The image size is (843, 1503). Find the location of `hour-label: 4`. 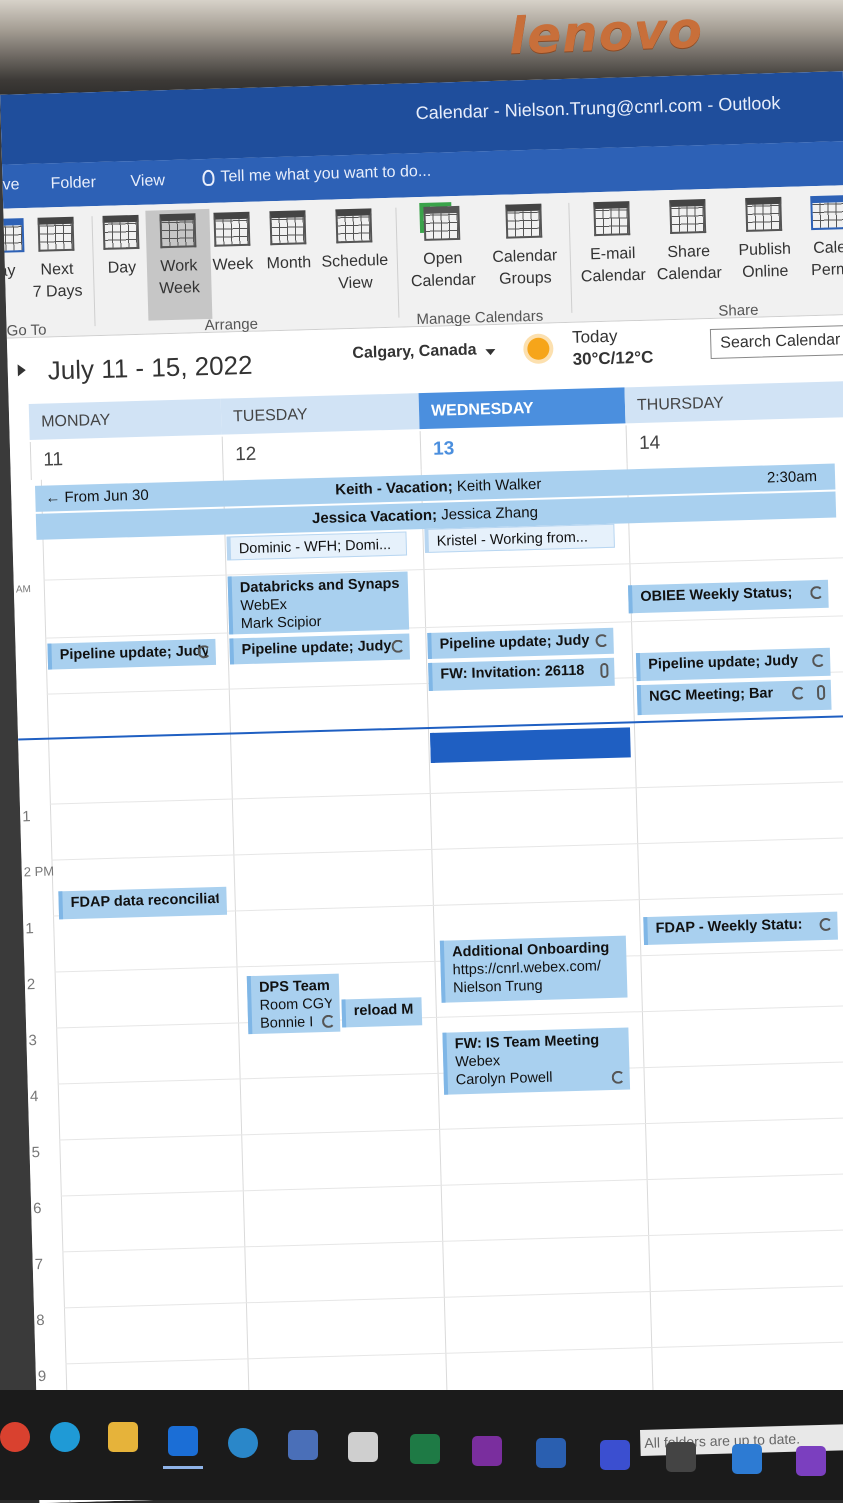

hour-label: 4 is located at coordinates (34, 1097).